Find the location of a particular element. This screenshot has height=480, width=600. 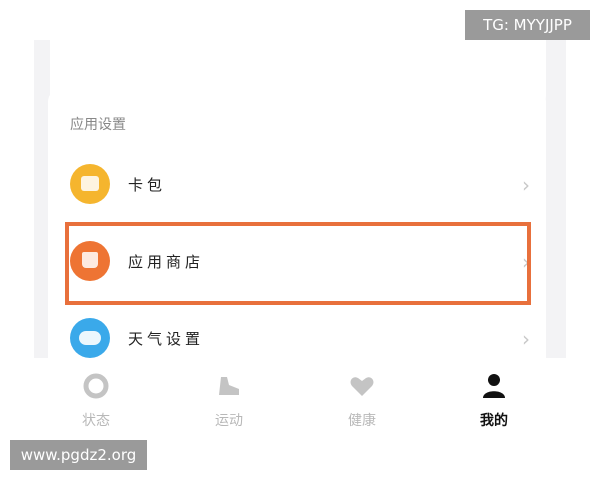

tab-label: 运动 is located at coordinates (229, 421).